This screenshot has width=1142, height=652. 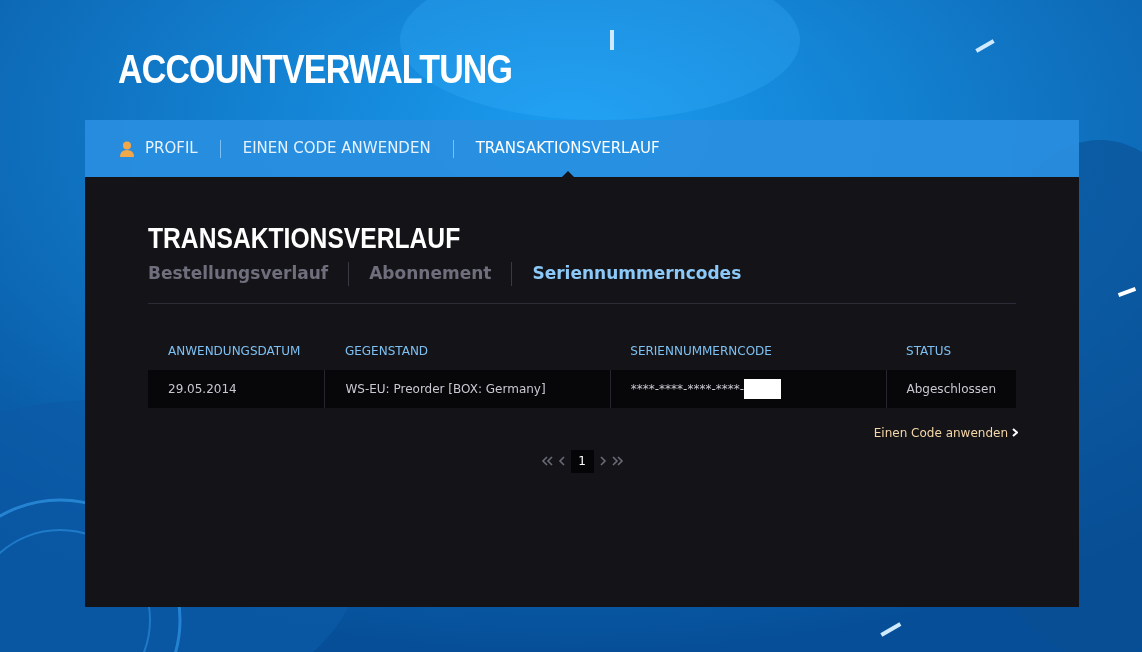 I want to click on page-button: 1, so click(x=582, y=461).